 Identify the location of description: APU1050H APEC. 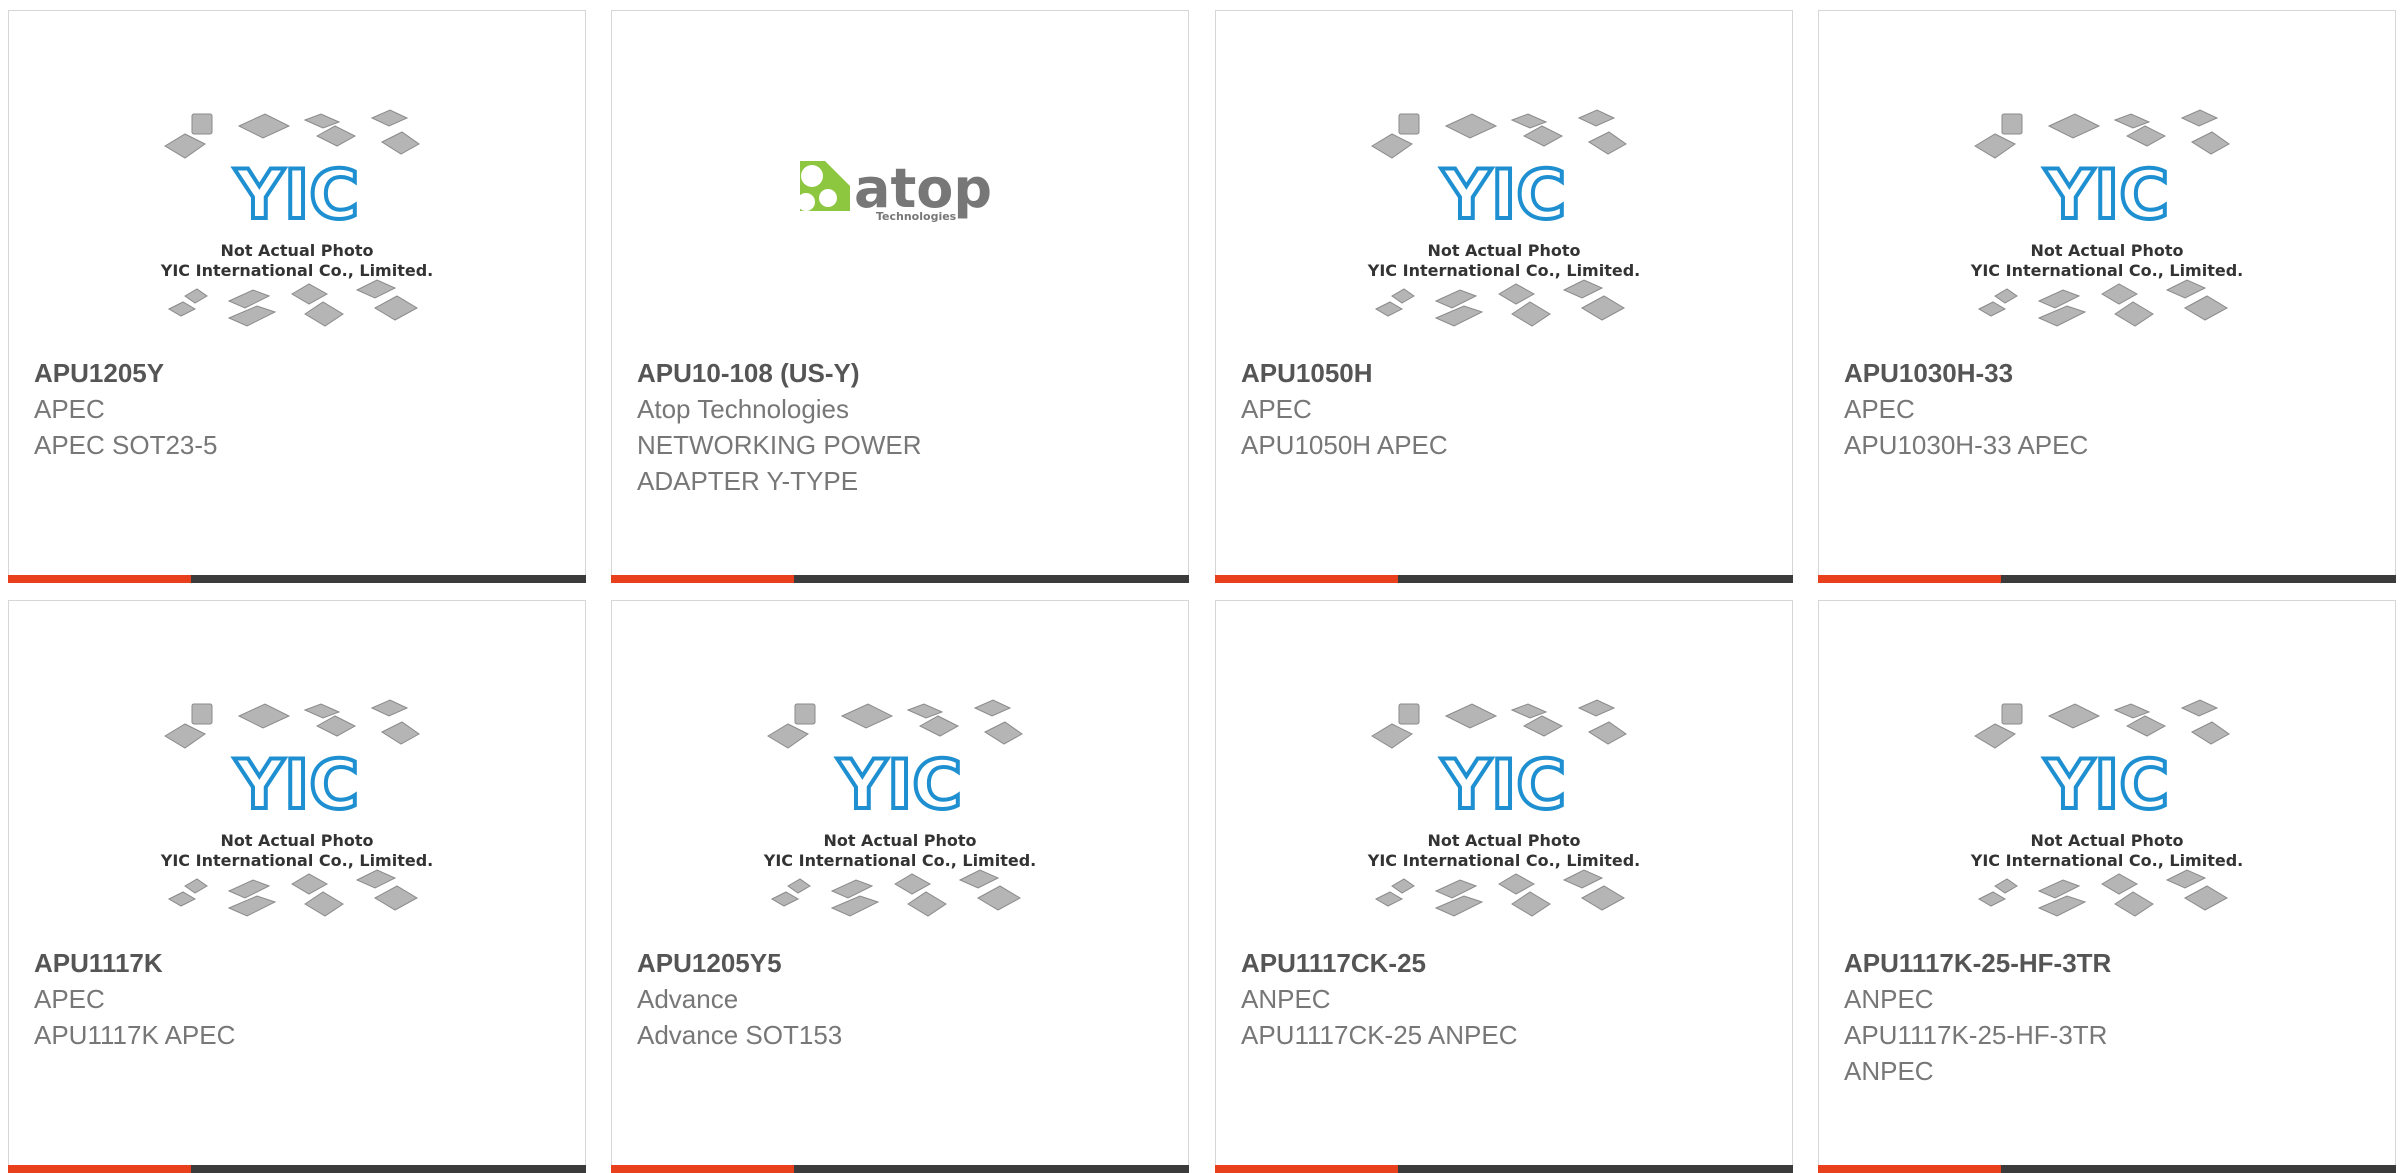
(1344, 445).